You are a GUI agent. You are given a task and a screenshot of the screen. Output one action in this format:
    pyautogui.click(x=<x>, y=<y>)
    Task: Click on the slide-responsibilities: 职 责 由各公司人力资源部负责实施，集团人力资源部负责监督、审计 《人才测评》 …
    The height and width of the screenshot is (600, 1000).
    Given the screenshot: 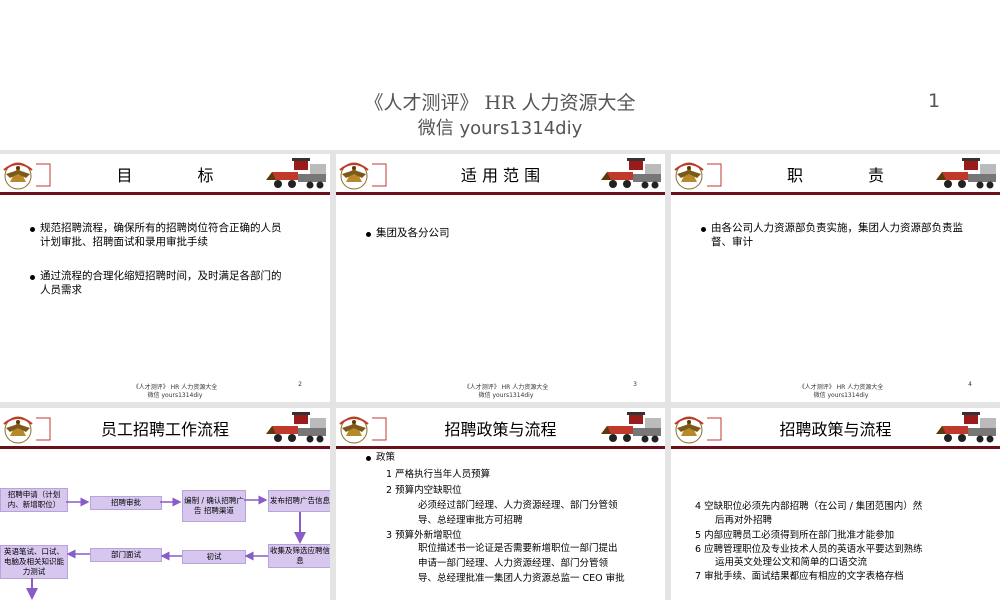 What is the action you would take?
    pyautogui.click(x=835, y=278)
    